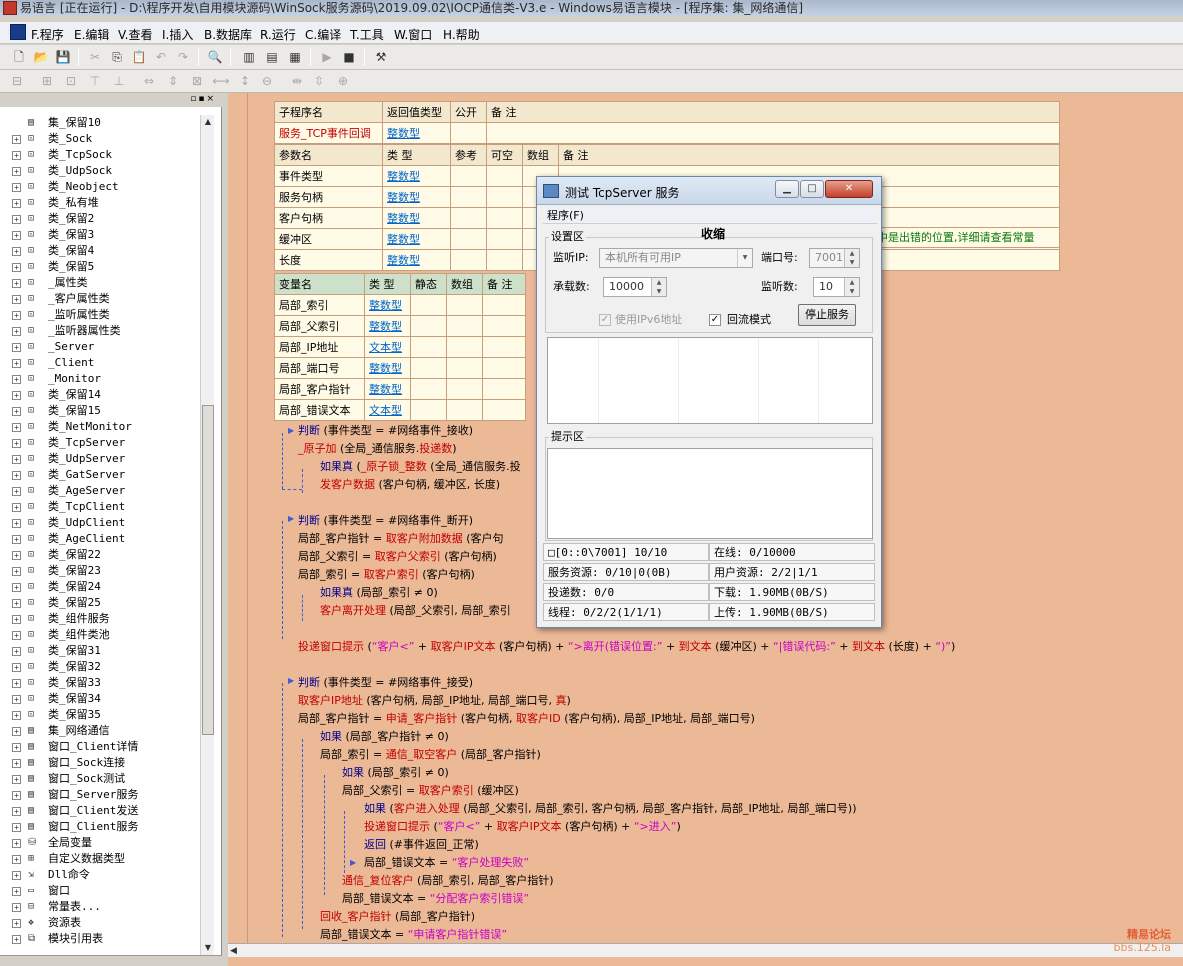 The width and height of the screenshot is (1183, 966). Describe the element at coordinates (91, 34) in the screenshot. I see `menu-edit: E.编辑` at that location.